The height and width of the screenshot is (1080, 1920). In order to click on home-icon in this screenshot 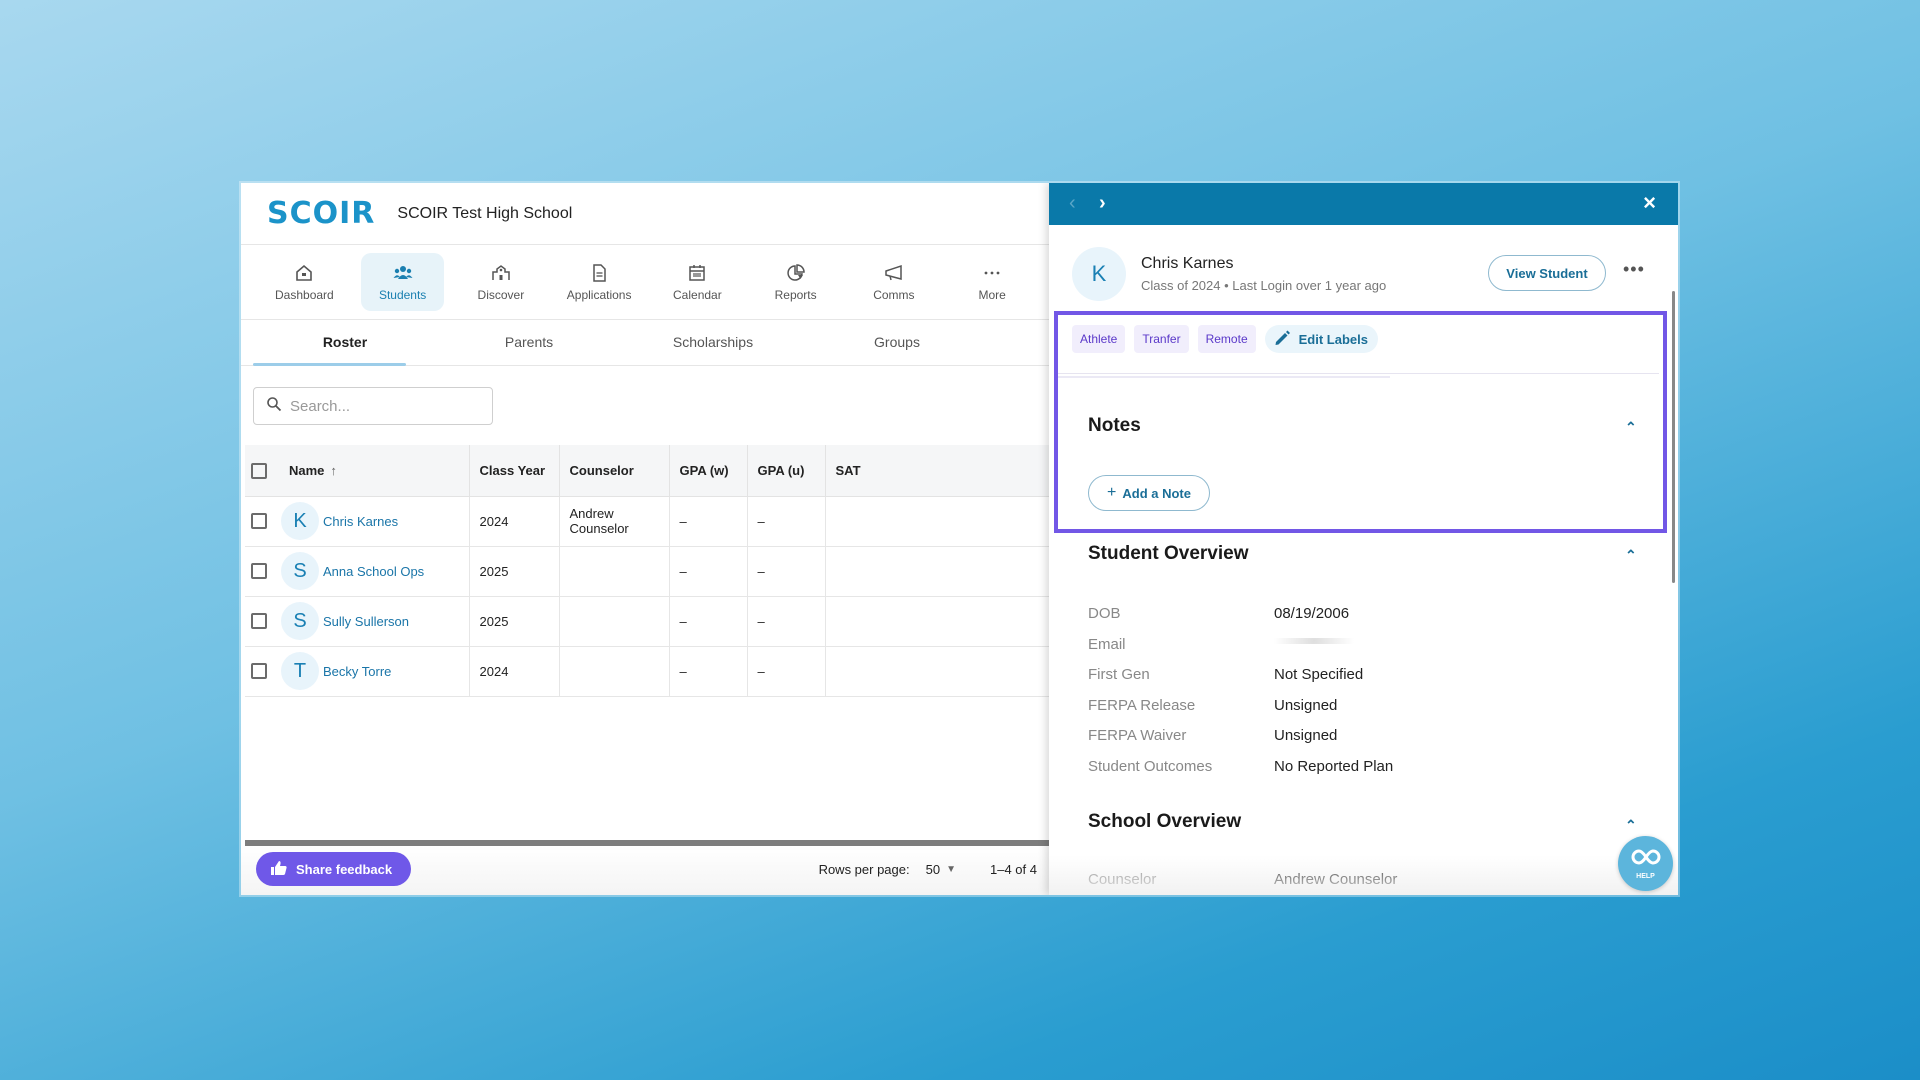, I will do `click(304, 273)`.